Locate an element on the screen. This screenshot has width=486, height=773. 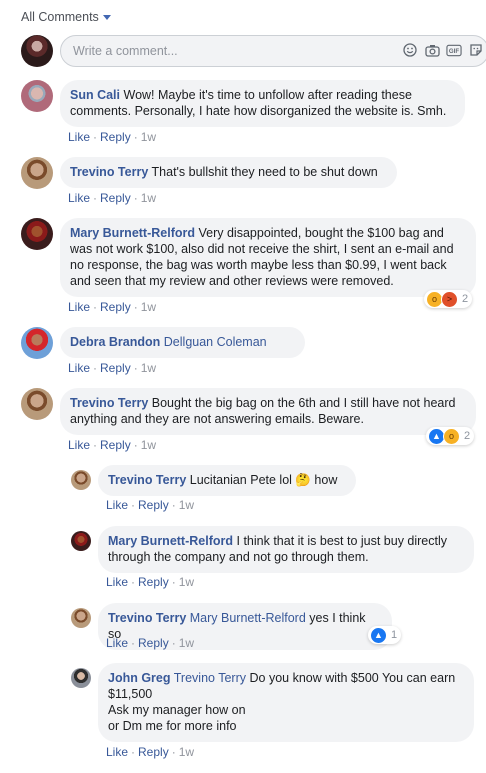
tagged-user: Mary Burnett-Relford is located at coordinates (248, 618).